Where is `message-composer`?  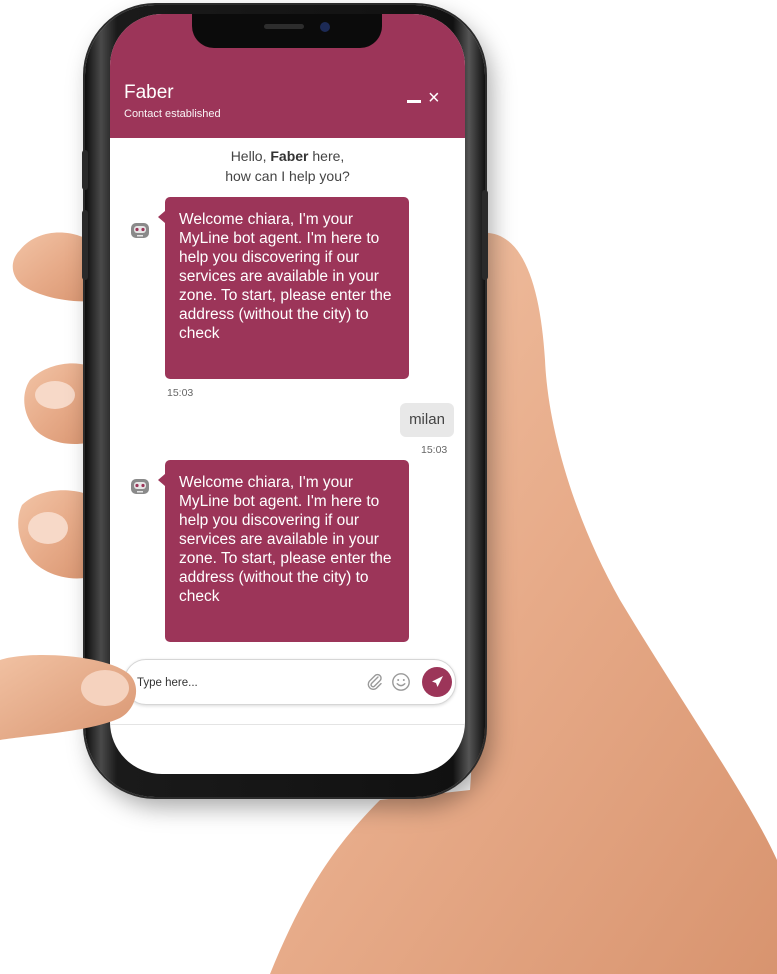
message-composer is located at coordinates (290, 682).